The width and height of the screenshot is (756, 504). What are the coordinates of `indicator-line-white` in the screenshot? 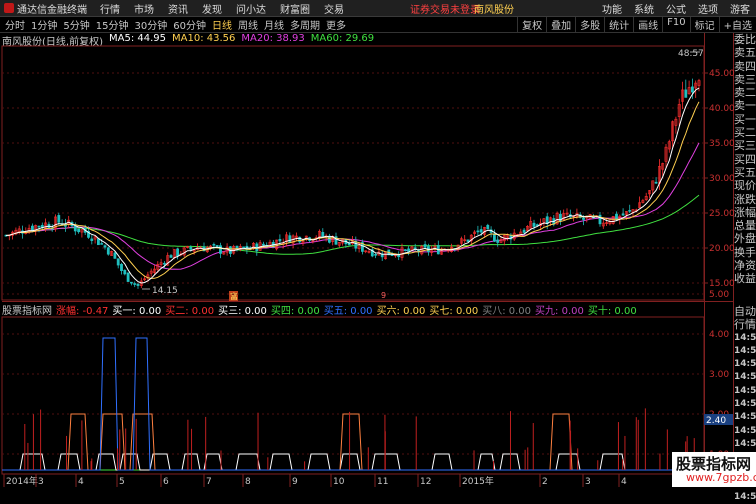 It's located at (353, 462).